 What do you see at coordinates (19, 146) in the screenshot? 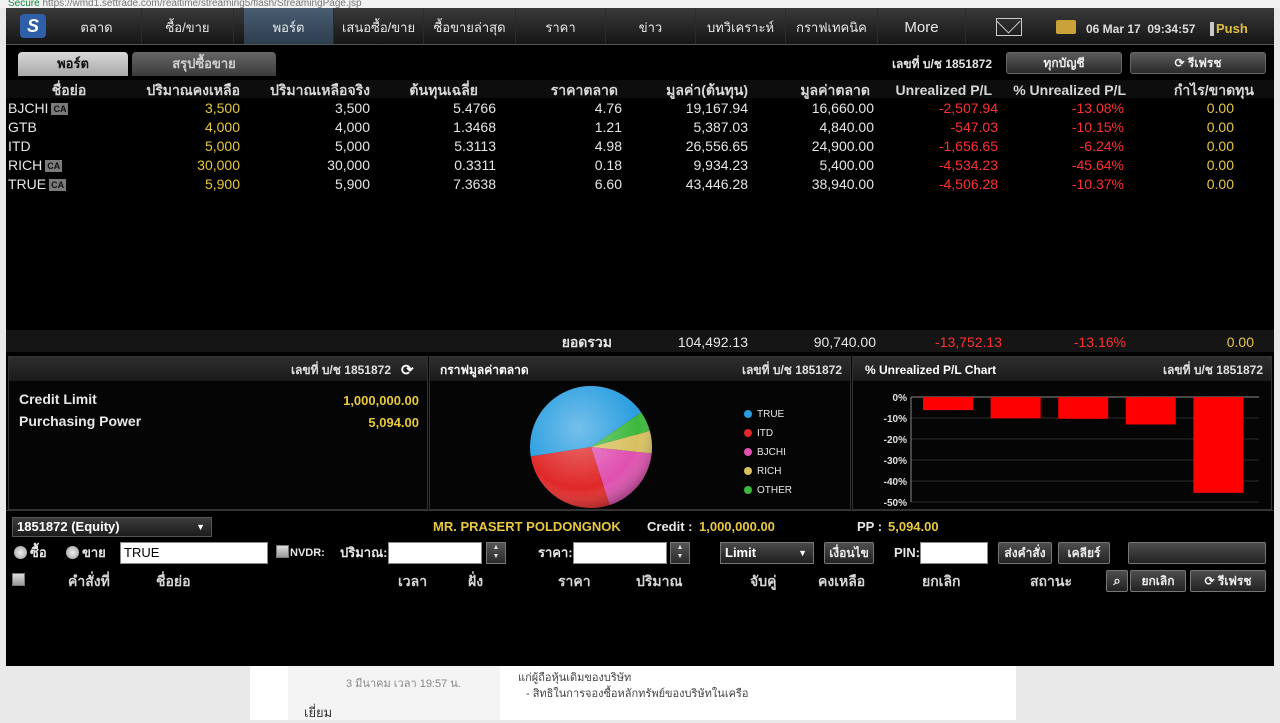
I see `row-symbol: ITD` at bounding box center [19, 146].